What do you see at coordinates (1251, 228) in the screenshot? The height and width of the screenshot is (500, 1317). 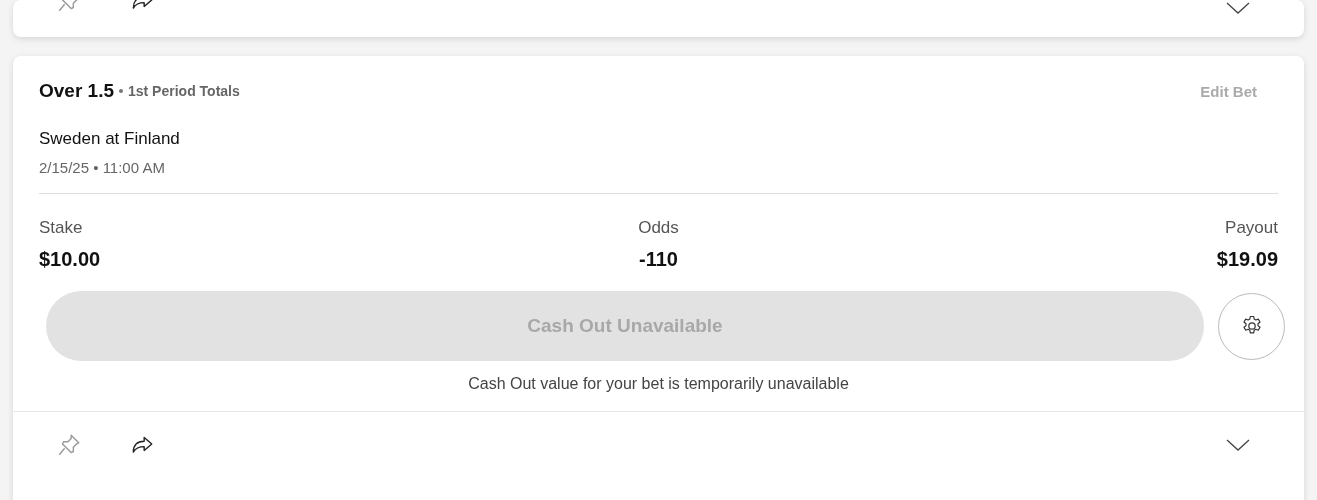 I see `stat-label: Payout` at bounding box center [1251, 228].